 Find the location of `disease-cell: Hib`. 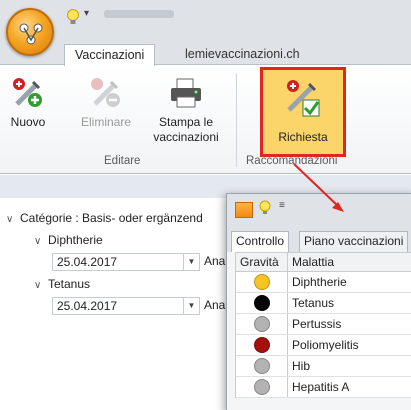

disease-cell: Hib is located at coordinates (301, 366).